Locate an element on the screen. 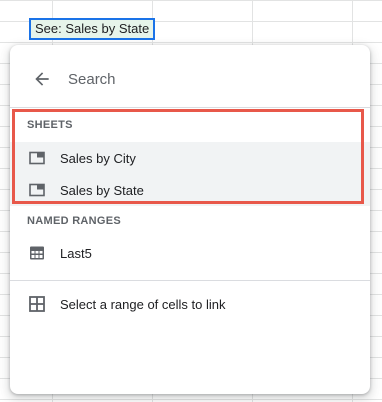 Image resolution: width=382 pixels, height=402 pixels. select-range-label: Select a range of cells to link is located at coordinates (143, 304).